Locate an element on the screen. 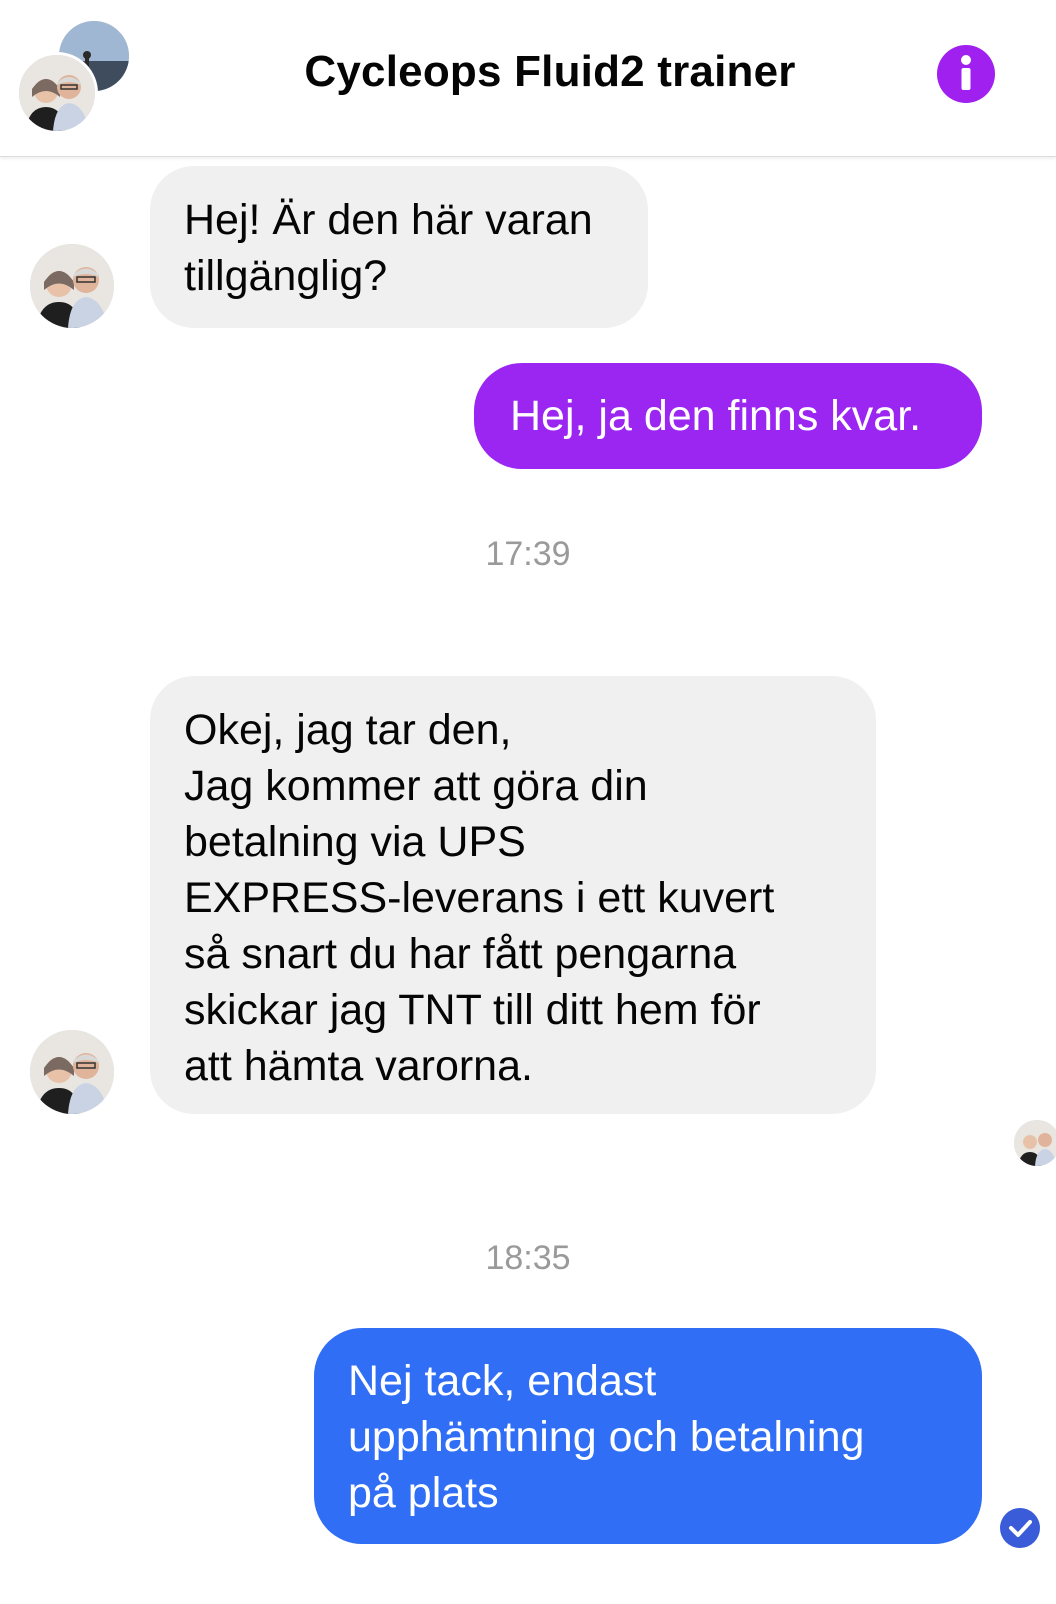 The width and height of the screenshot is (1056, 1604). read-receipt-avatar is located at coordinates (1035, 1143).